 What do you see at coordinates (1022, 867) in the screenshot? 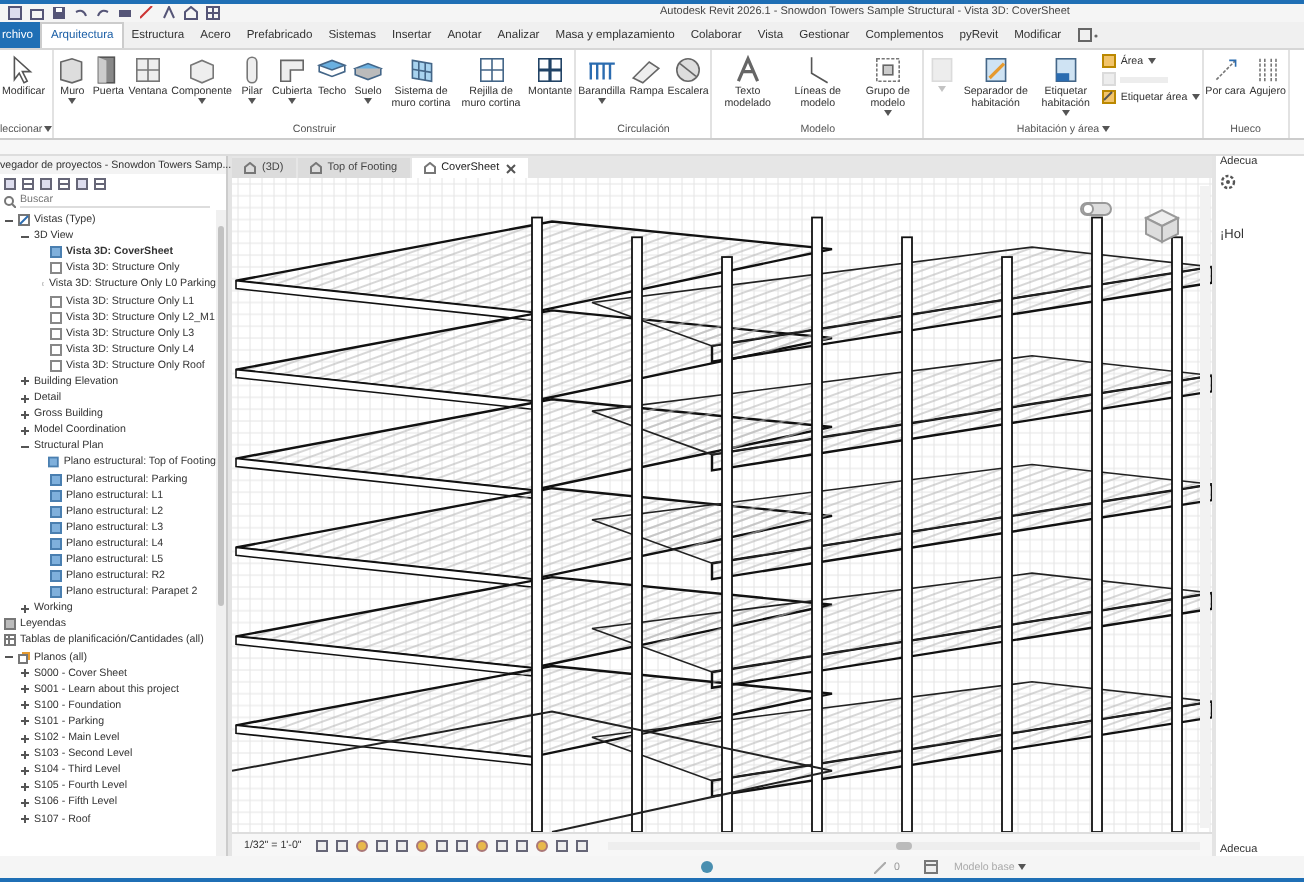
I see `caret-icon` at bounding box center [1022, 867].